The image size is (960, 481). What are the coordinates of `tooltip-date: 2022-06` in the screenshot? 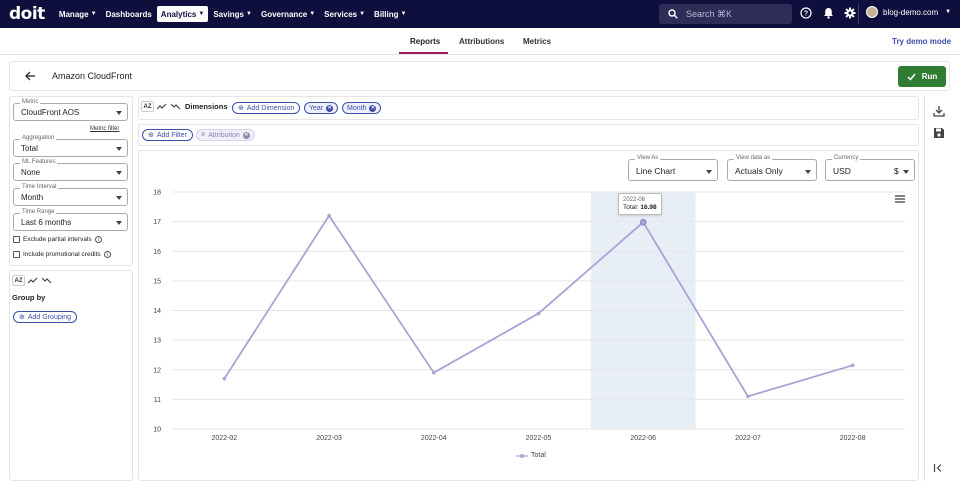 It's located at (634, 200).